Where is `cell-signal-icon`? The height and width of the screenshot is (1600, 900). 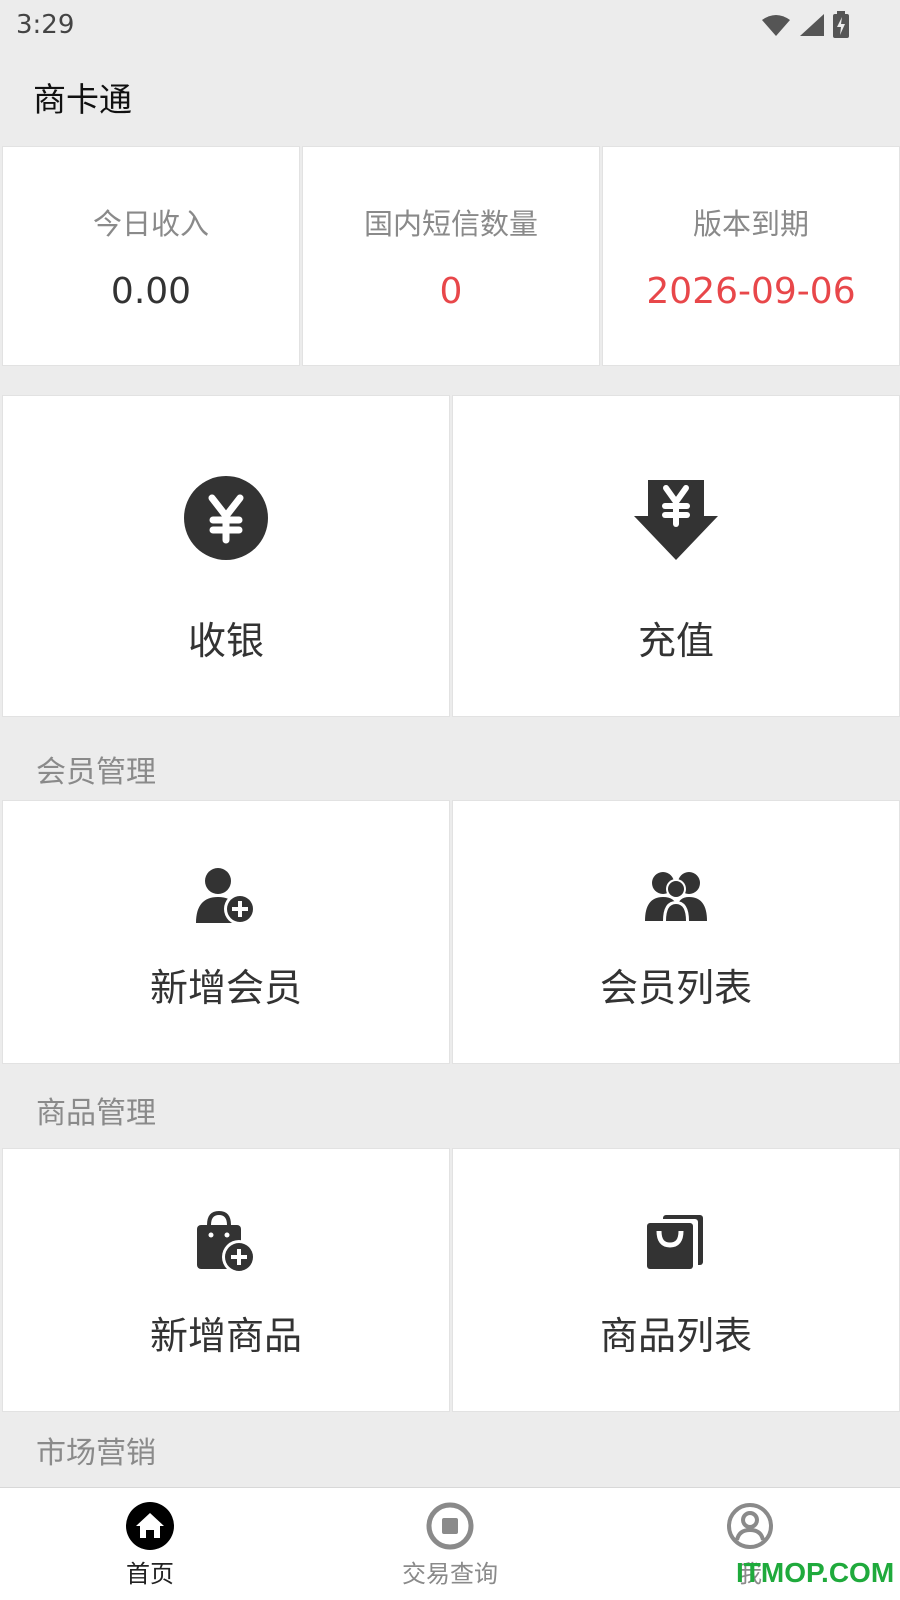
cell-signal-icon is located at coordinates (812, 25).